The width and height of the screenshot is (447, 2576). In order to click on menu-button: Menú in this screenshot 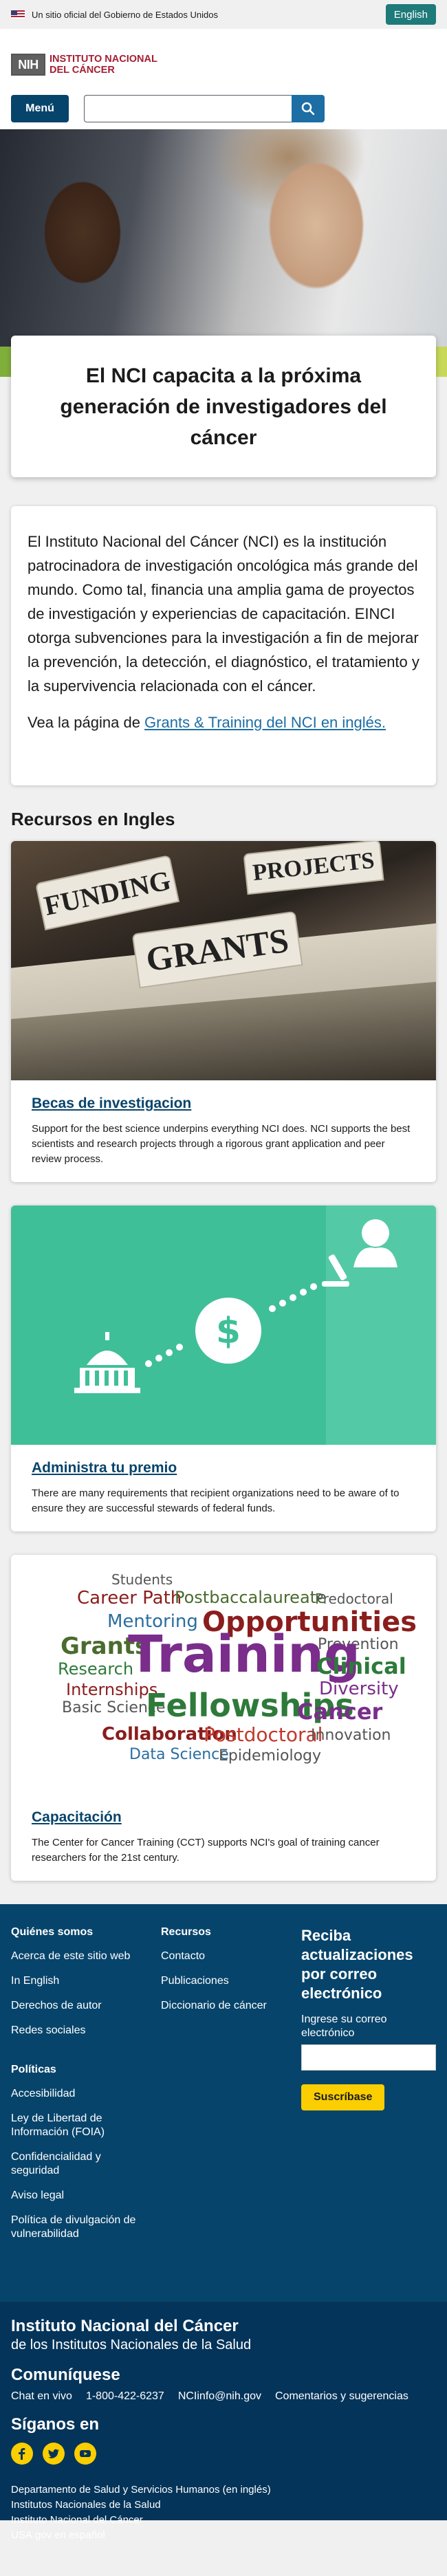, I will do `click(40, 108)`.